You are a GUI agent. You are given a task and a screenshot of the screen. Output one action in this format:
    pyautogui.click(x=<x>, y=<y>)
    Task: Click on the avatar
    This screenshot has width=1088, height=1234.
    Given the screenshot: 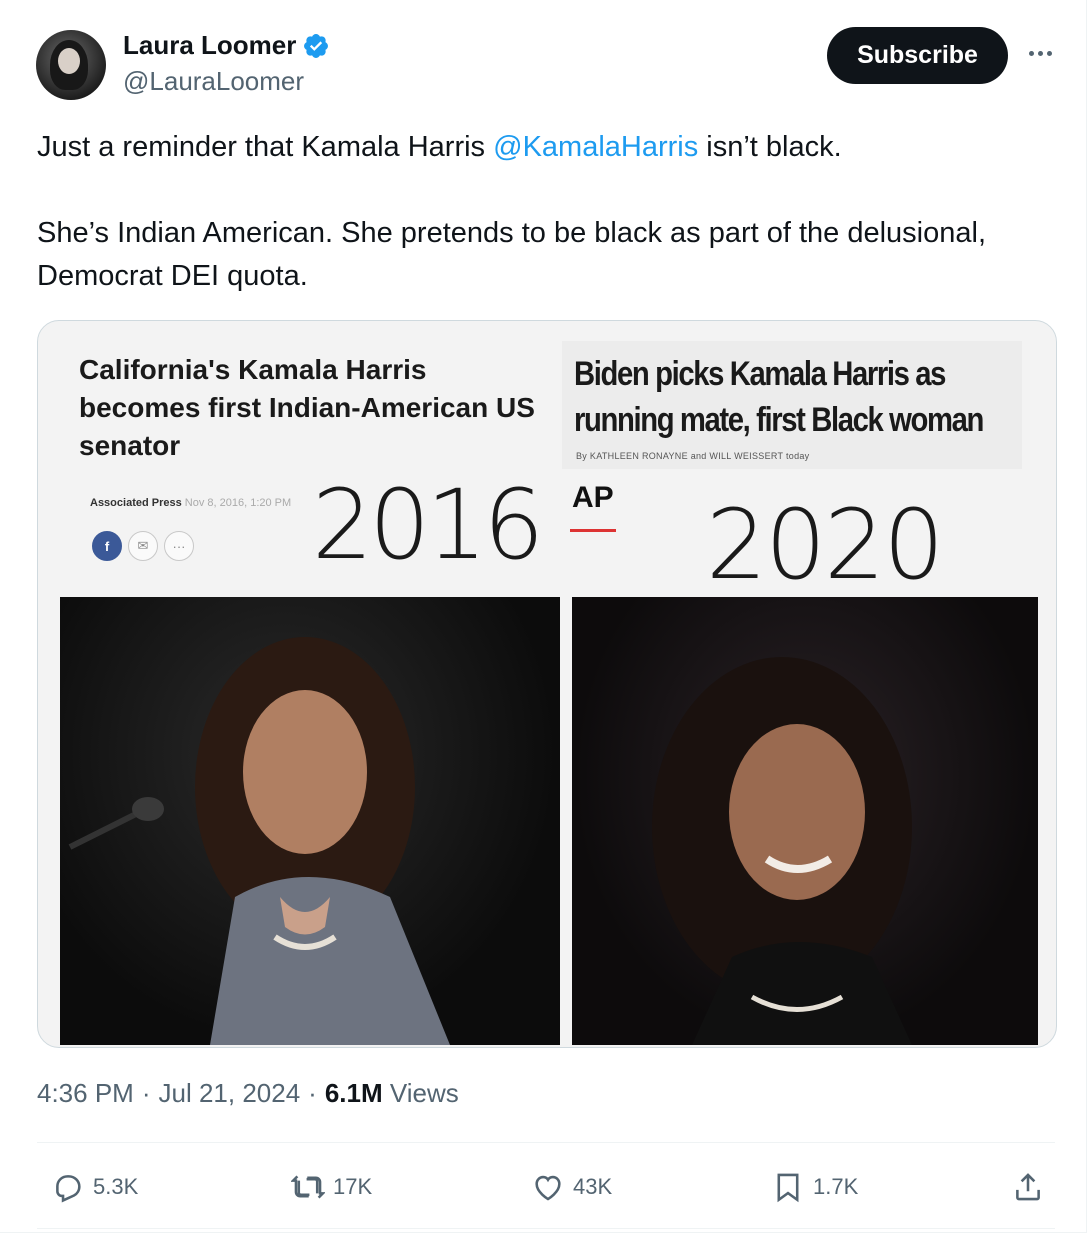 What is the action you would take?
    pyautogui.click(x=71, y=65)
    